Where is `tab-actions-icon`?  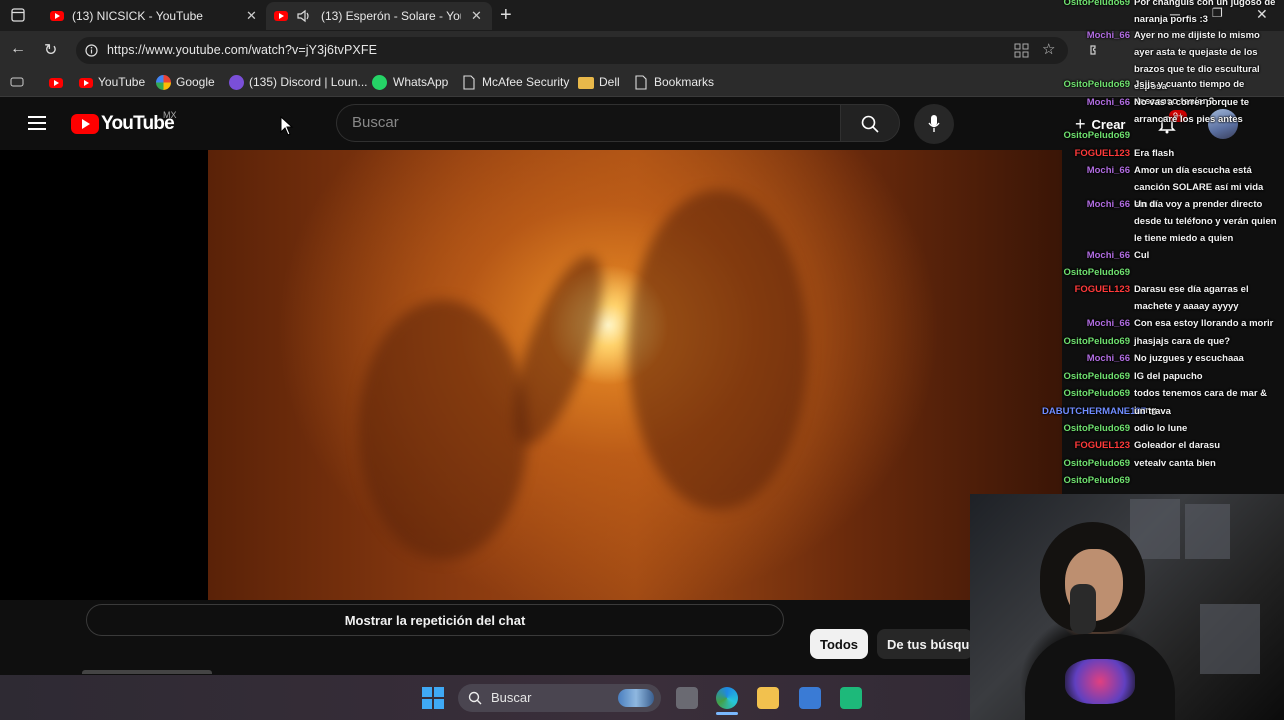
tab-actions-icon is located at coordinates (18, 15).